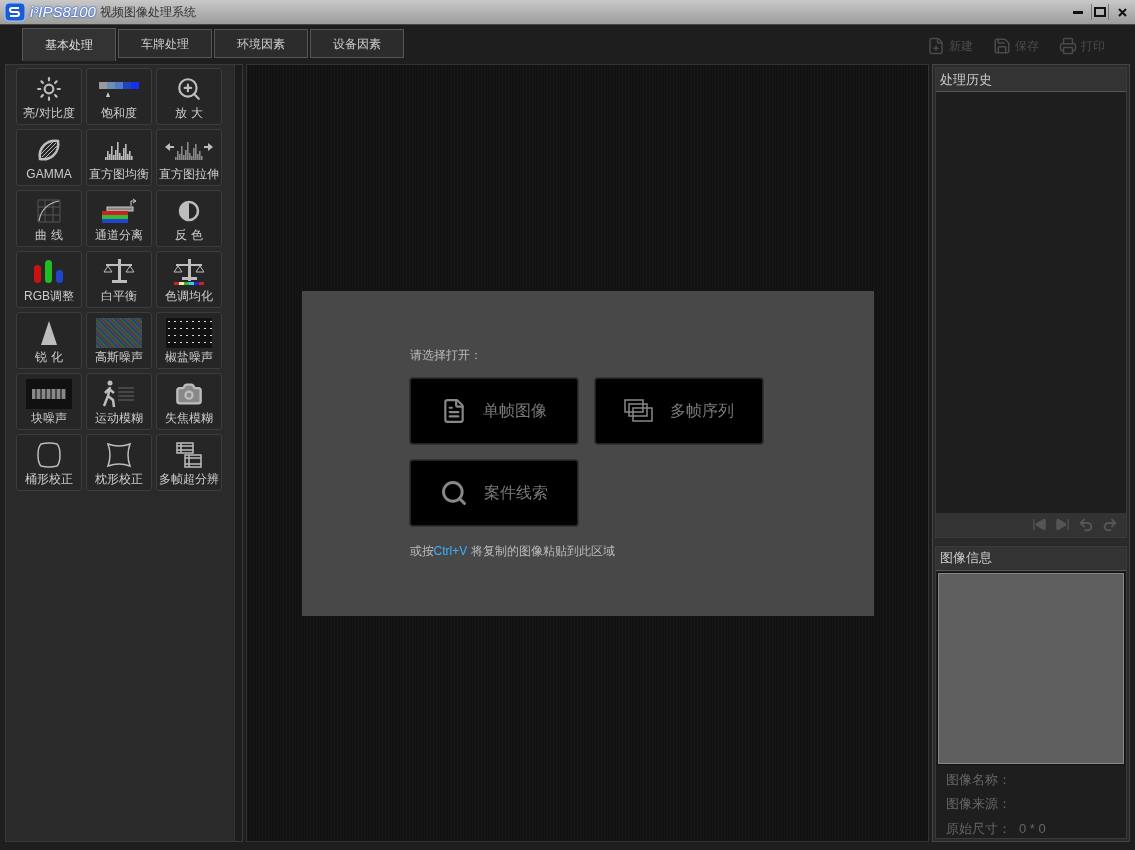  Describe the element at coordinates (238, 453) in the screenshot. I see `scrollbar` at that location.